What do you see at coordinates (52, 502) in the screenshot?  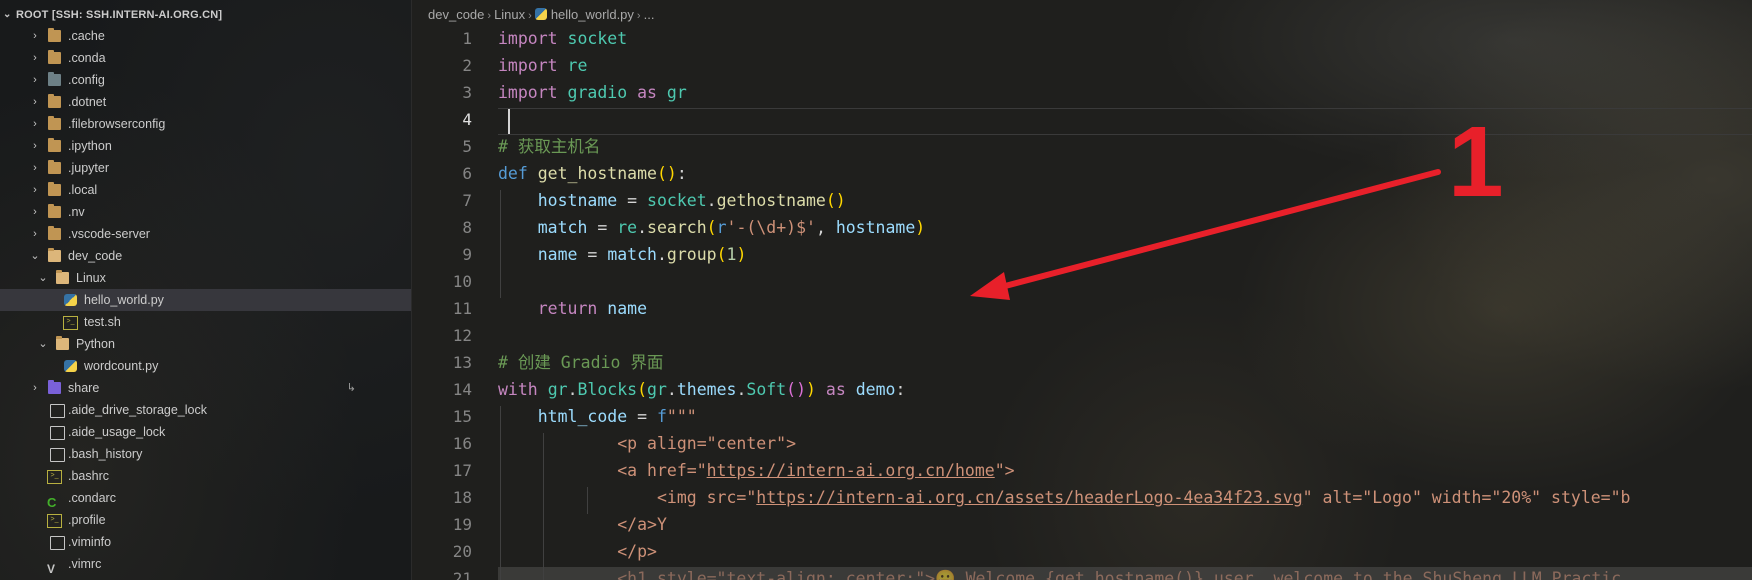 I see `conda-file-icon: C` at bounding box center [52, 502].